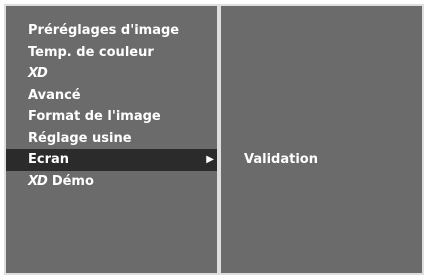 The height and width of the screenshot is (279, 428). I want to click on menu-item-label: Démo, so click(72, 181).